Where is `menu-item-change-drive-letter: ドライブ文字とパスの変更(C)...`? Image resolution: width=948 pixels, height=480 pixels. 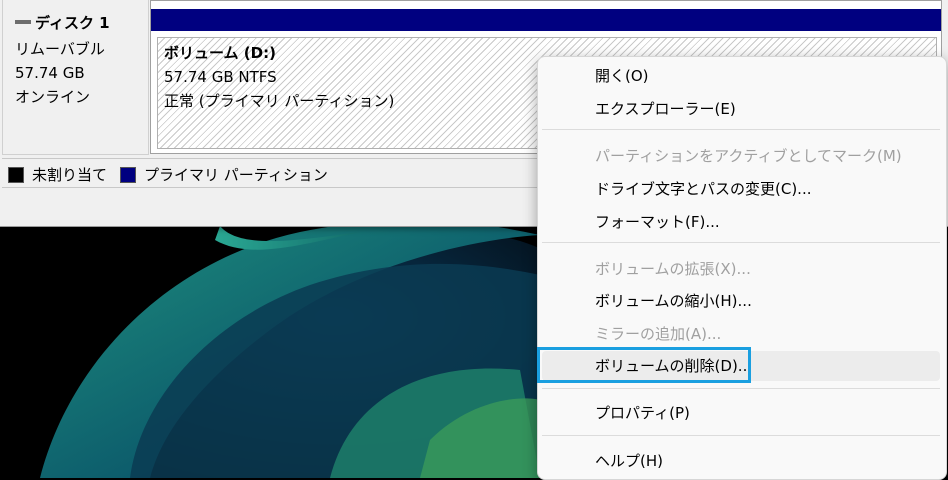 menu-item-change-drive-letter: ドライブ文字とパスの変更(C)... is located at coordinates (741, 189).